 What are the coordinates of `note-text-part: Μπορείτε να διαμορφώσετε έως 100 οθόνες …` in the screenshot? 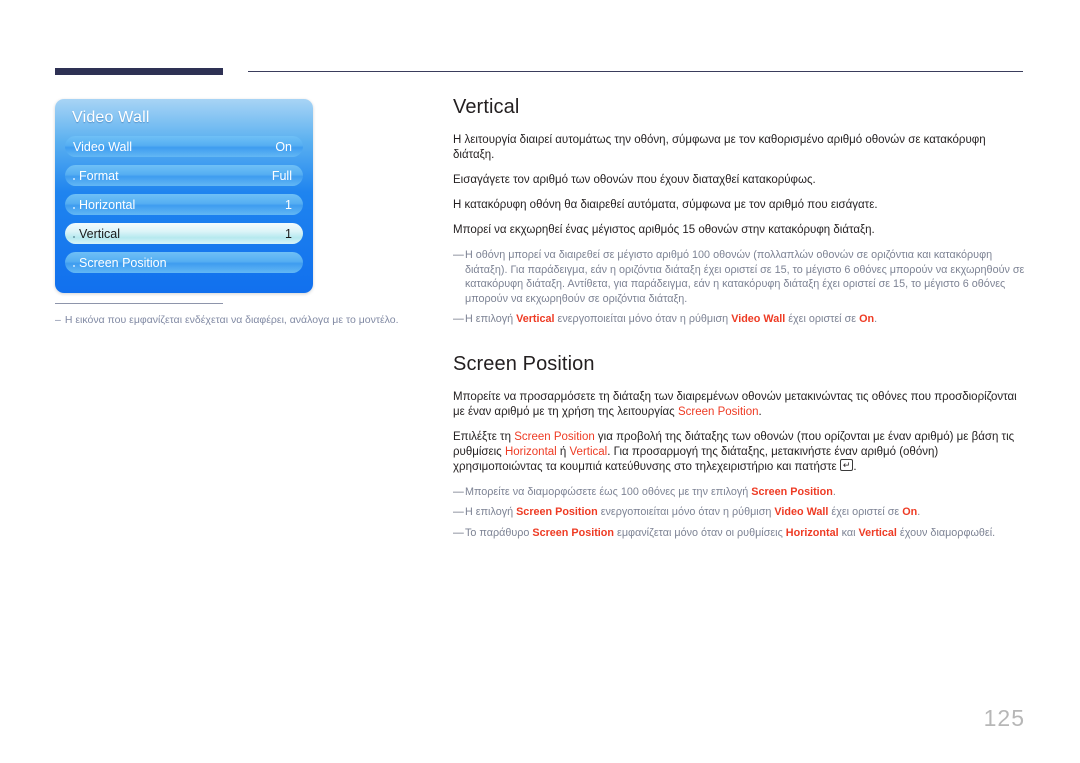 It's located at (608, 491).